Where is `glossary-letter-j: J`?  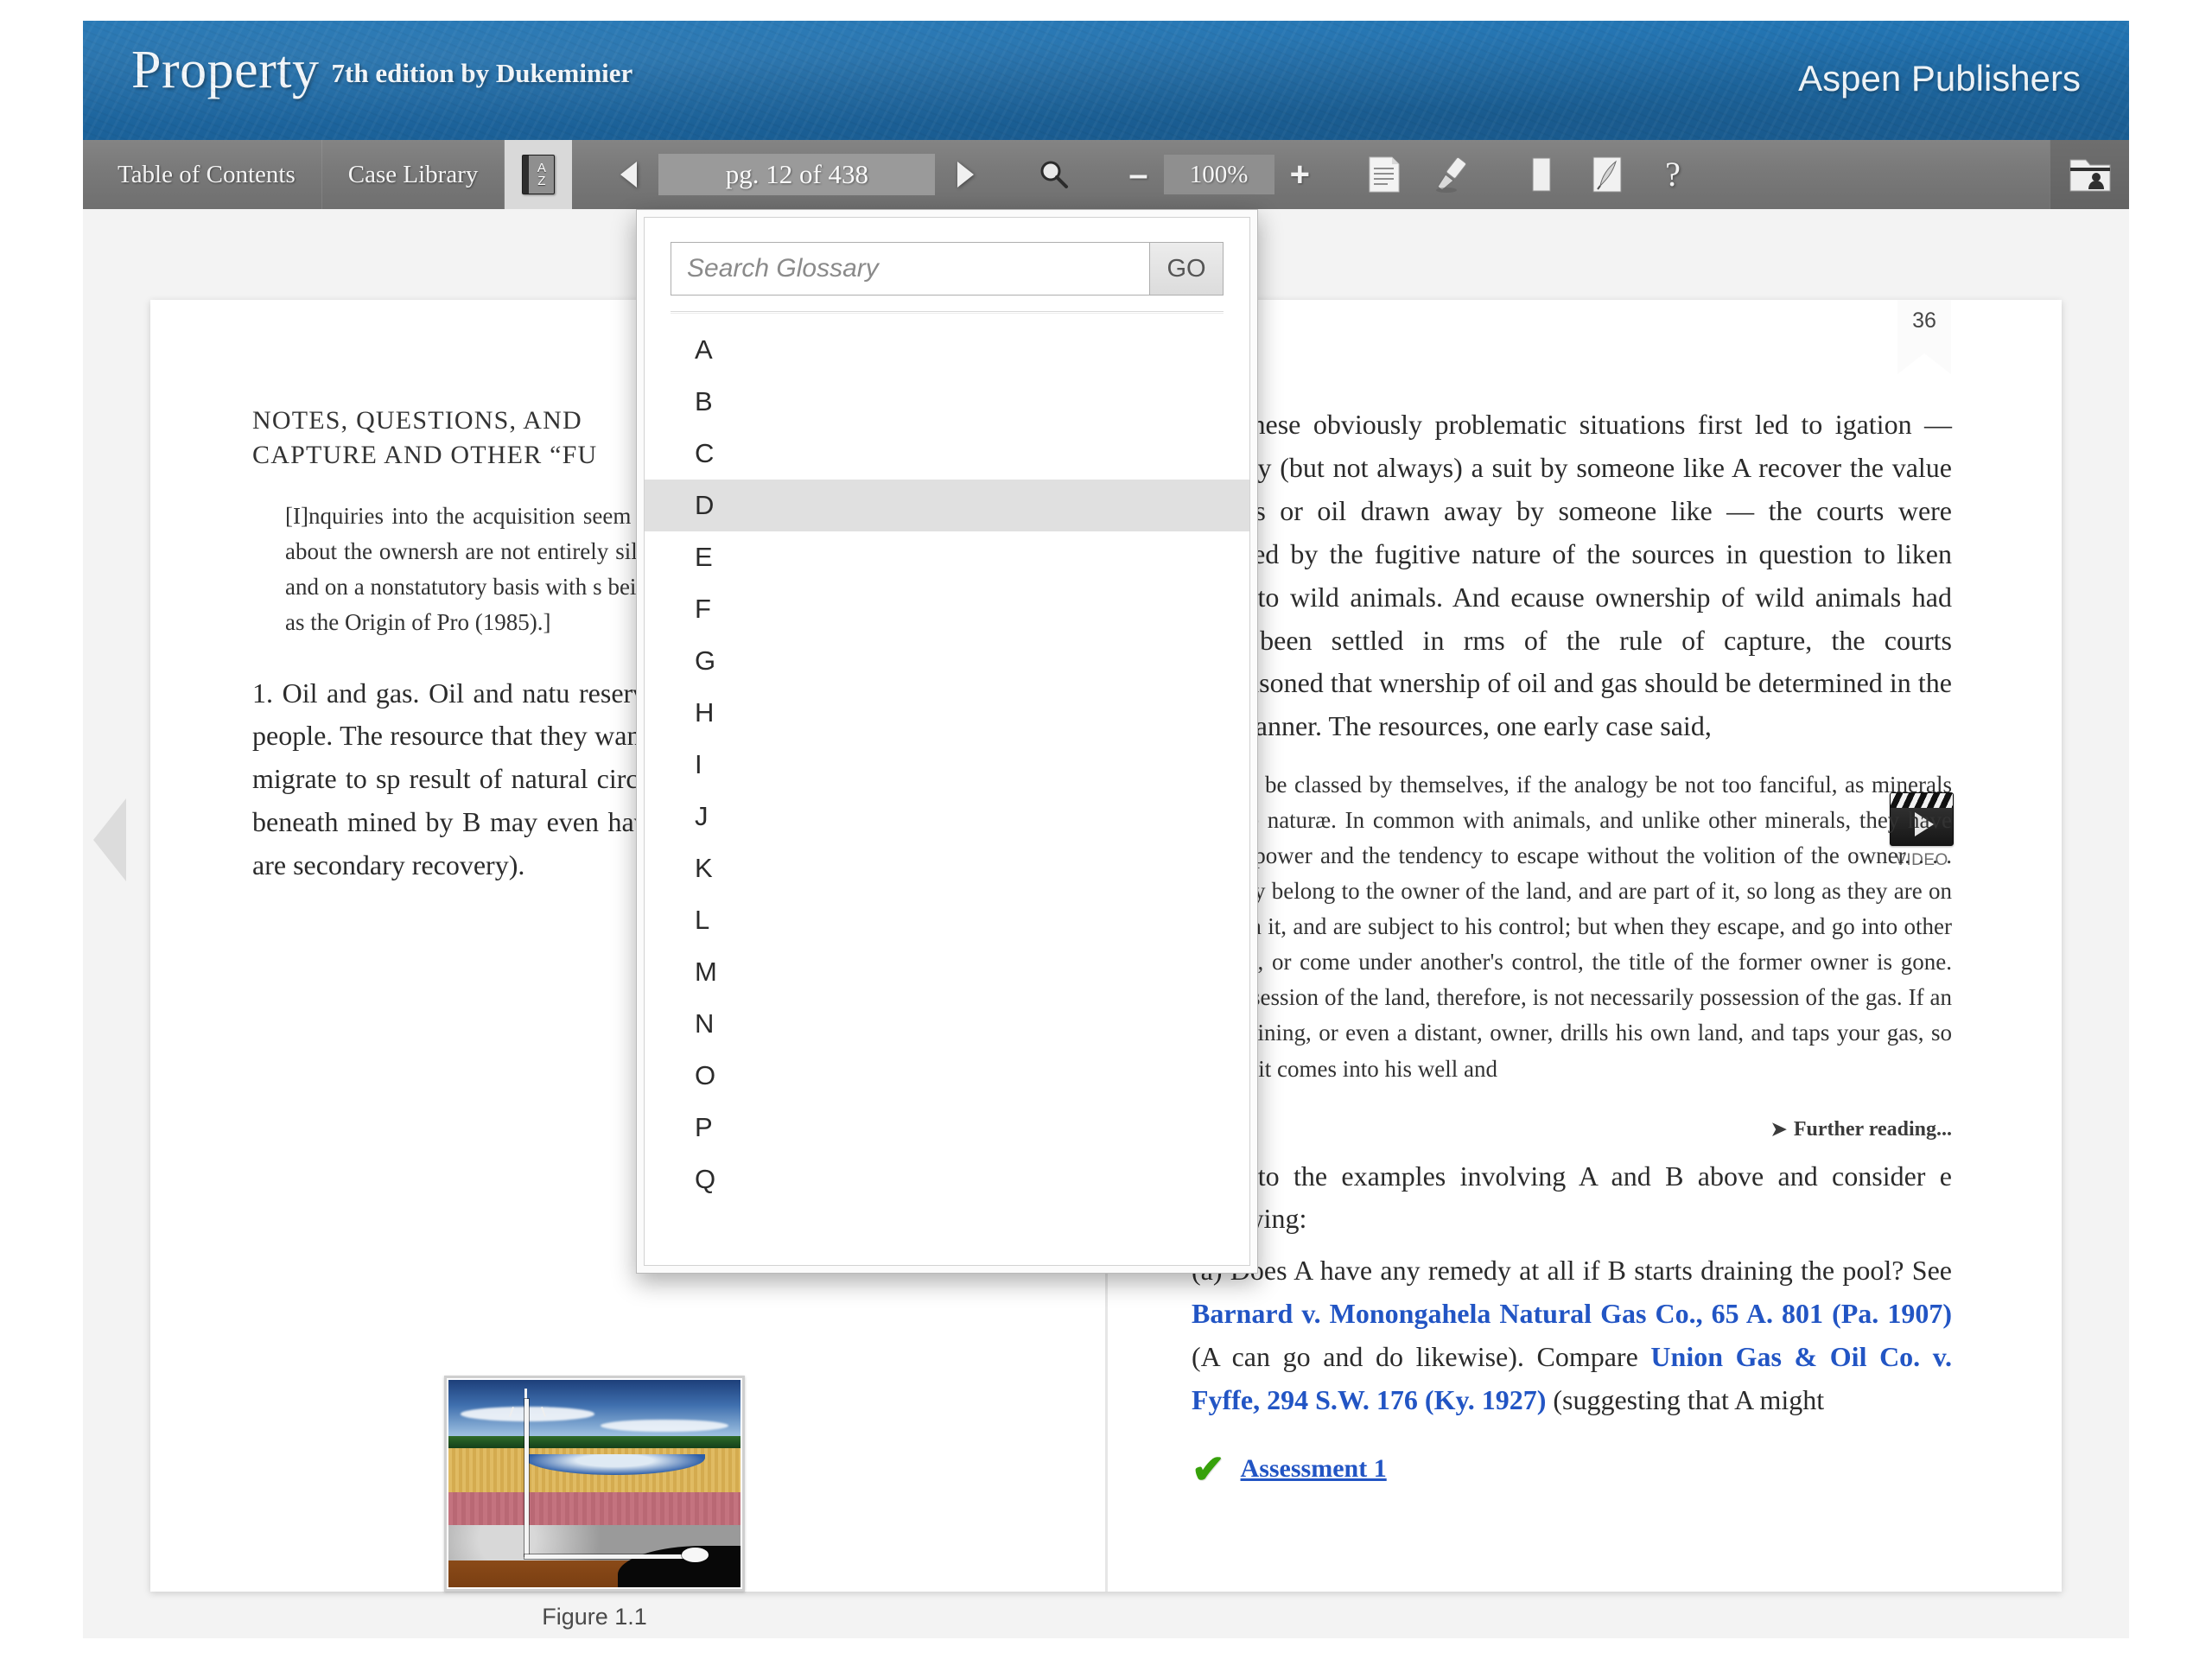
glossary-letter-j: J is located at coordinates (947, 816).